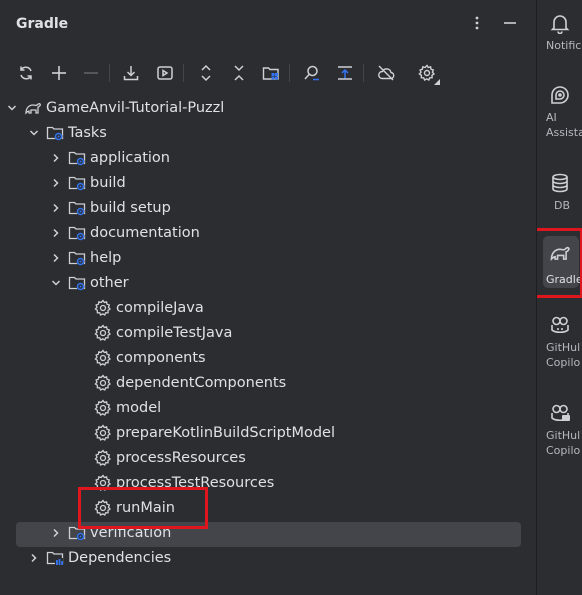 This screenshot has width=582, height=595. Describe the element at coordinates (88, 182) in the screenshot. I see `task-group-build: build` at that location.